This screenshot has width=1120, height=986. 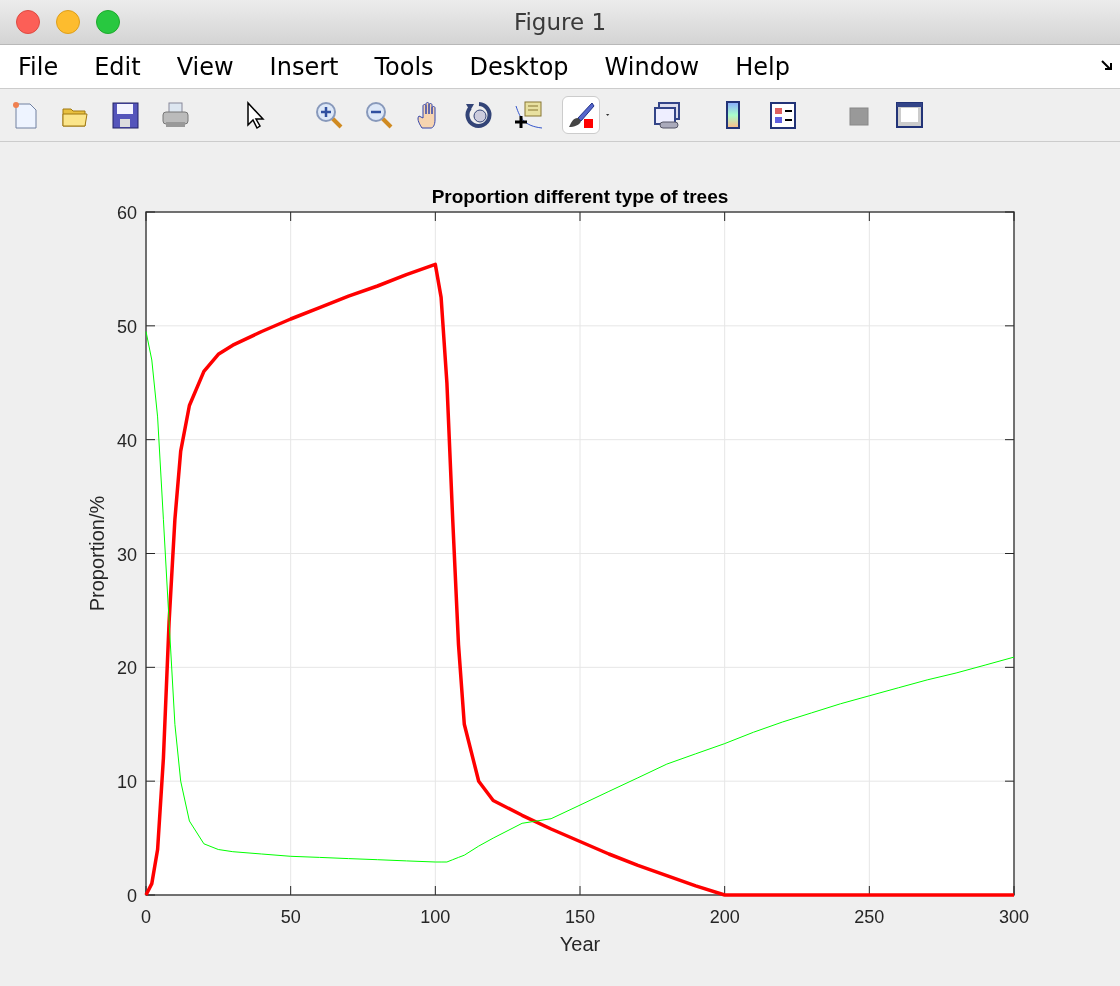 I want to click on rotate-icon, so click(x=479, y=115).